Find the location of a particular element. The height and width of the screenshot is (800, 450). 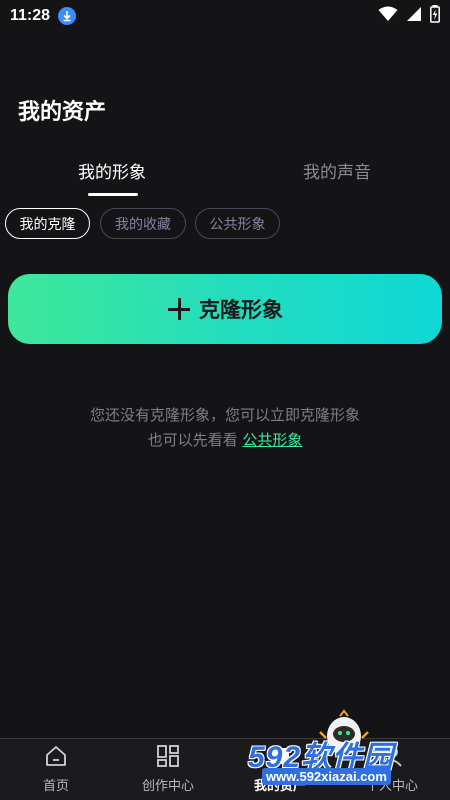

tab-active-indicator is located at coordinates (113, 194).